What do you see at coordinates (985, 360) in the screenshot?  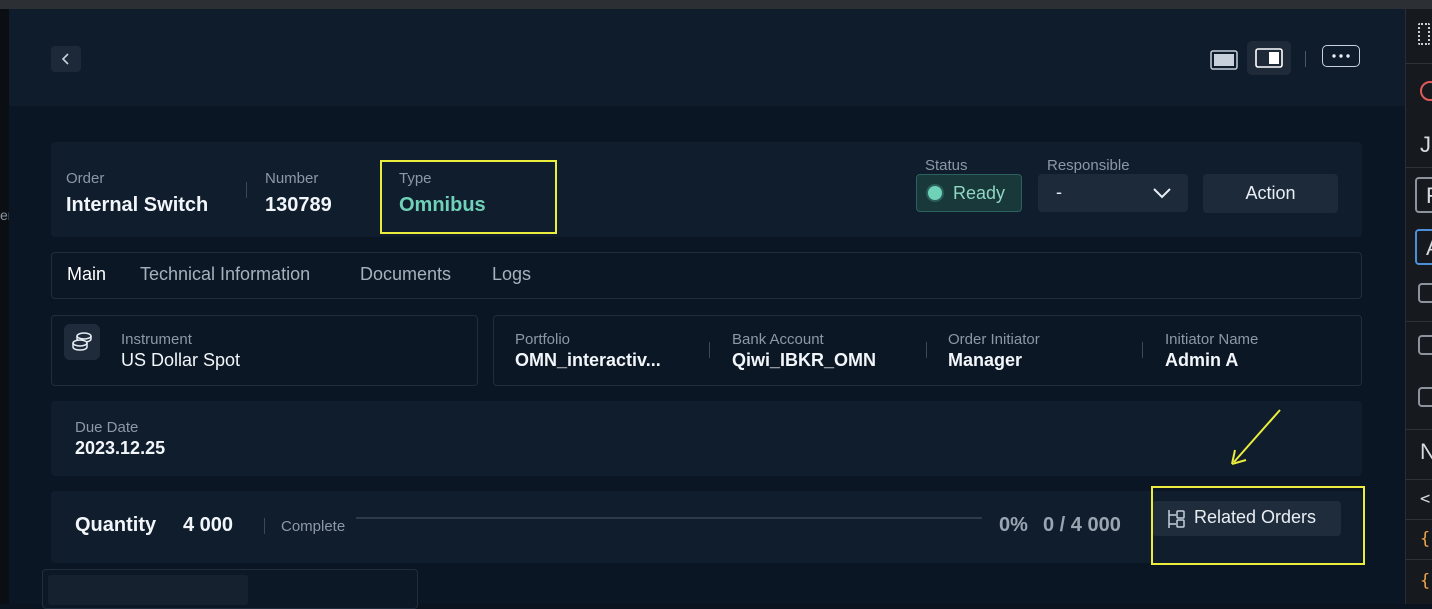 I see `order-initiator-value: Manager` at bounding box center [985, 360].